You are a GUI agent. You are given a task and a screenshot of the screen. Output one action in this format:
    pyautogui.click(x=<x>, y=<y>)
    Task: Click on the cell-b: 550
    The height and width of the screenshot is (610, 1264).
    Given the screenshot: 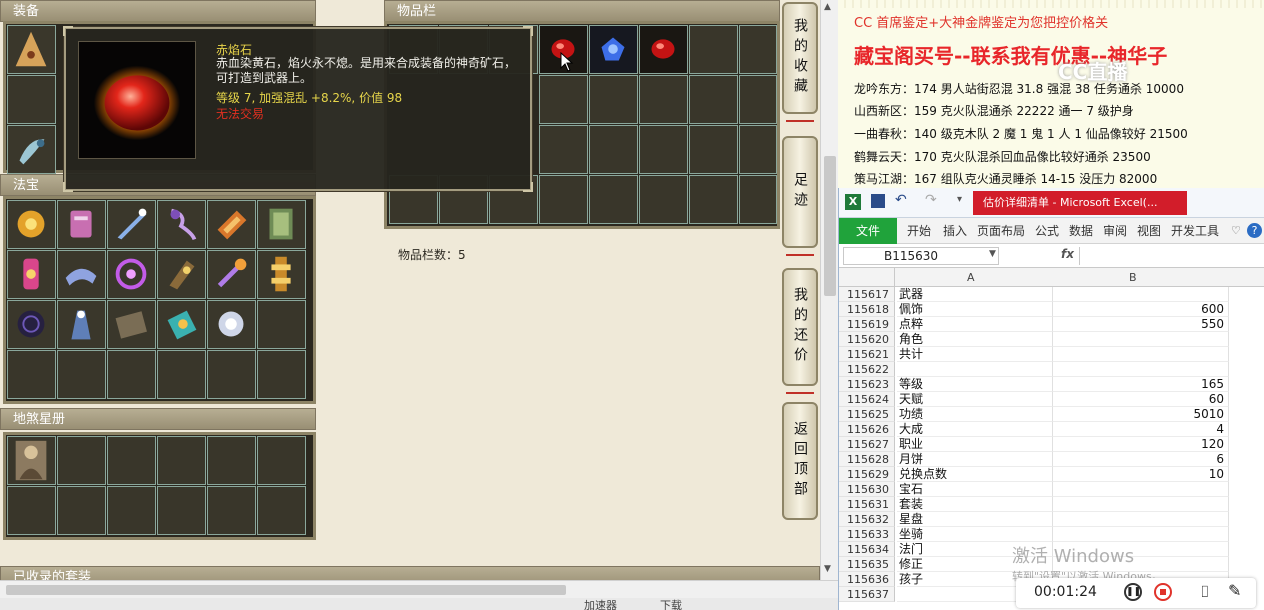 What is the action you would take?
    pyautogui.click(x=1141, y=324)
    